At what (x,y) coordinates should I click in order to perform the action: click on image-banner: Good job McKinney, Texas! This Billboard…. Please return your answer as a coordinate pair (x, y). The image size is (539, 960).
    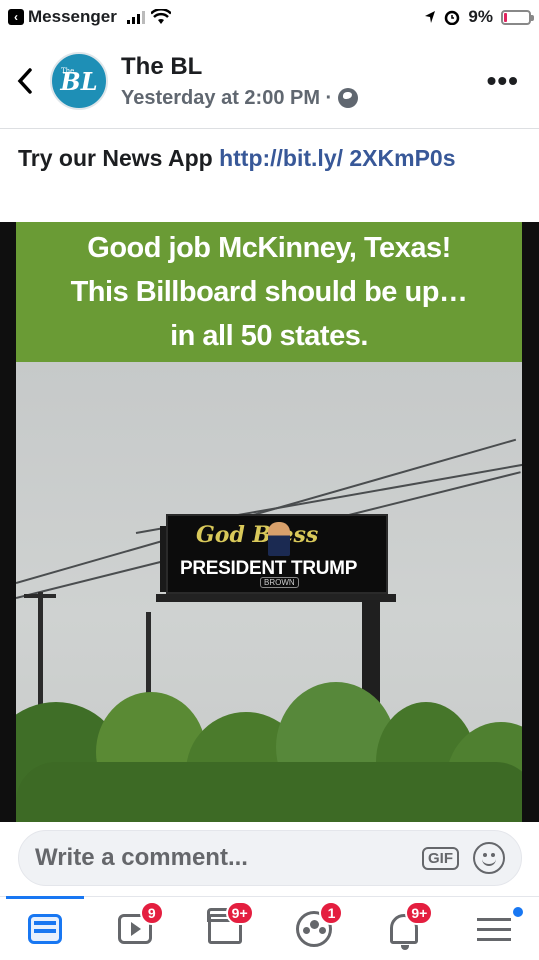
    Looking at the image, I should click on (269, 292).